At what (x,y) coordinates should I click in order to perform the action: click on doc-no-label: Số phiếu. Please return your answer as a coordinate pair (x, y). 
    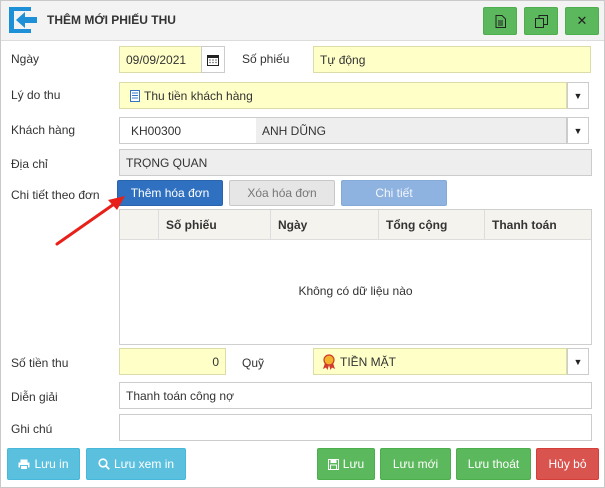
    Looking at the image, I should click on (266, 59).